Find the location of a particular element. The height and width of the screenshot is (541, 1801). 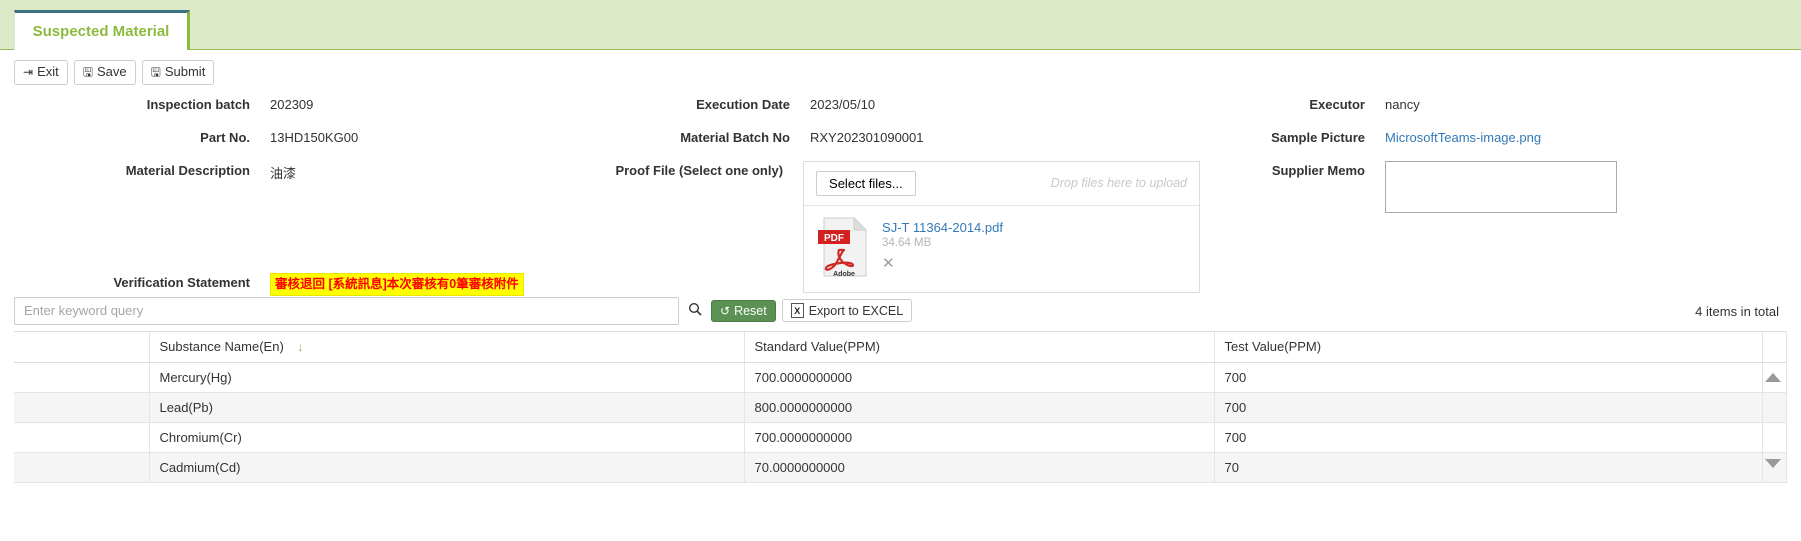

field-material-batch-no: Material Batch No RXY202301090001 is located at coordinates (900, 136).